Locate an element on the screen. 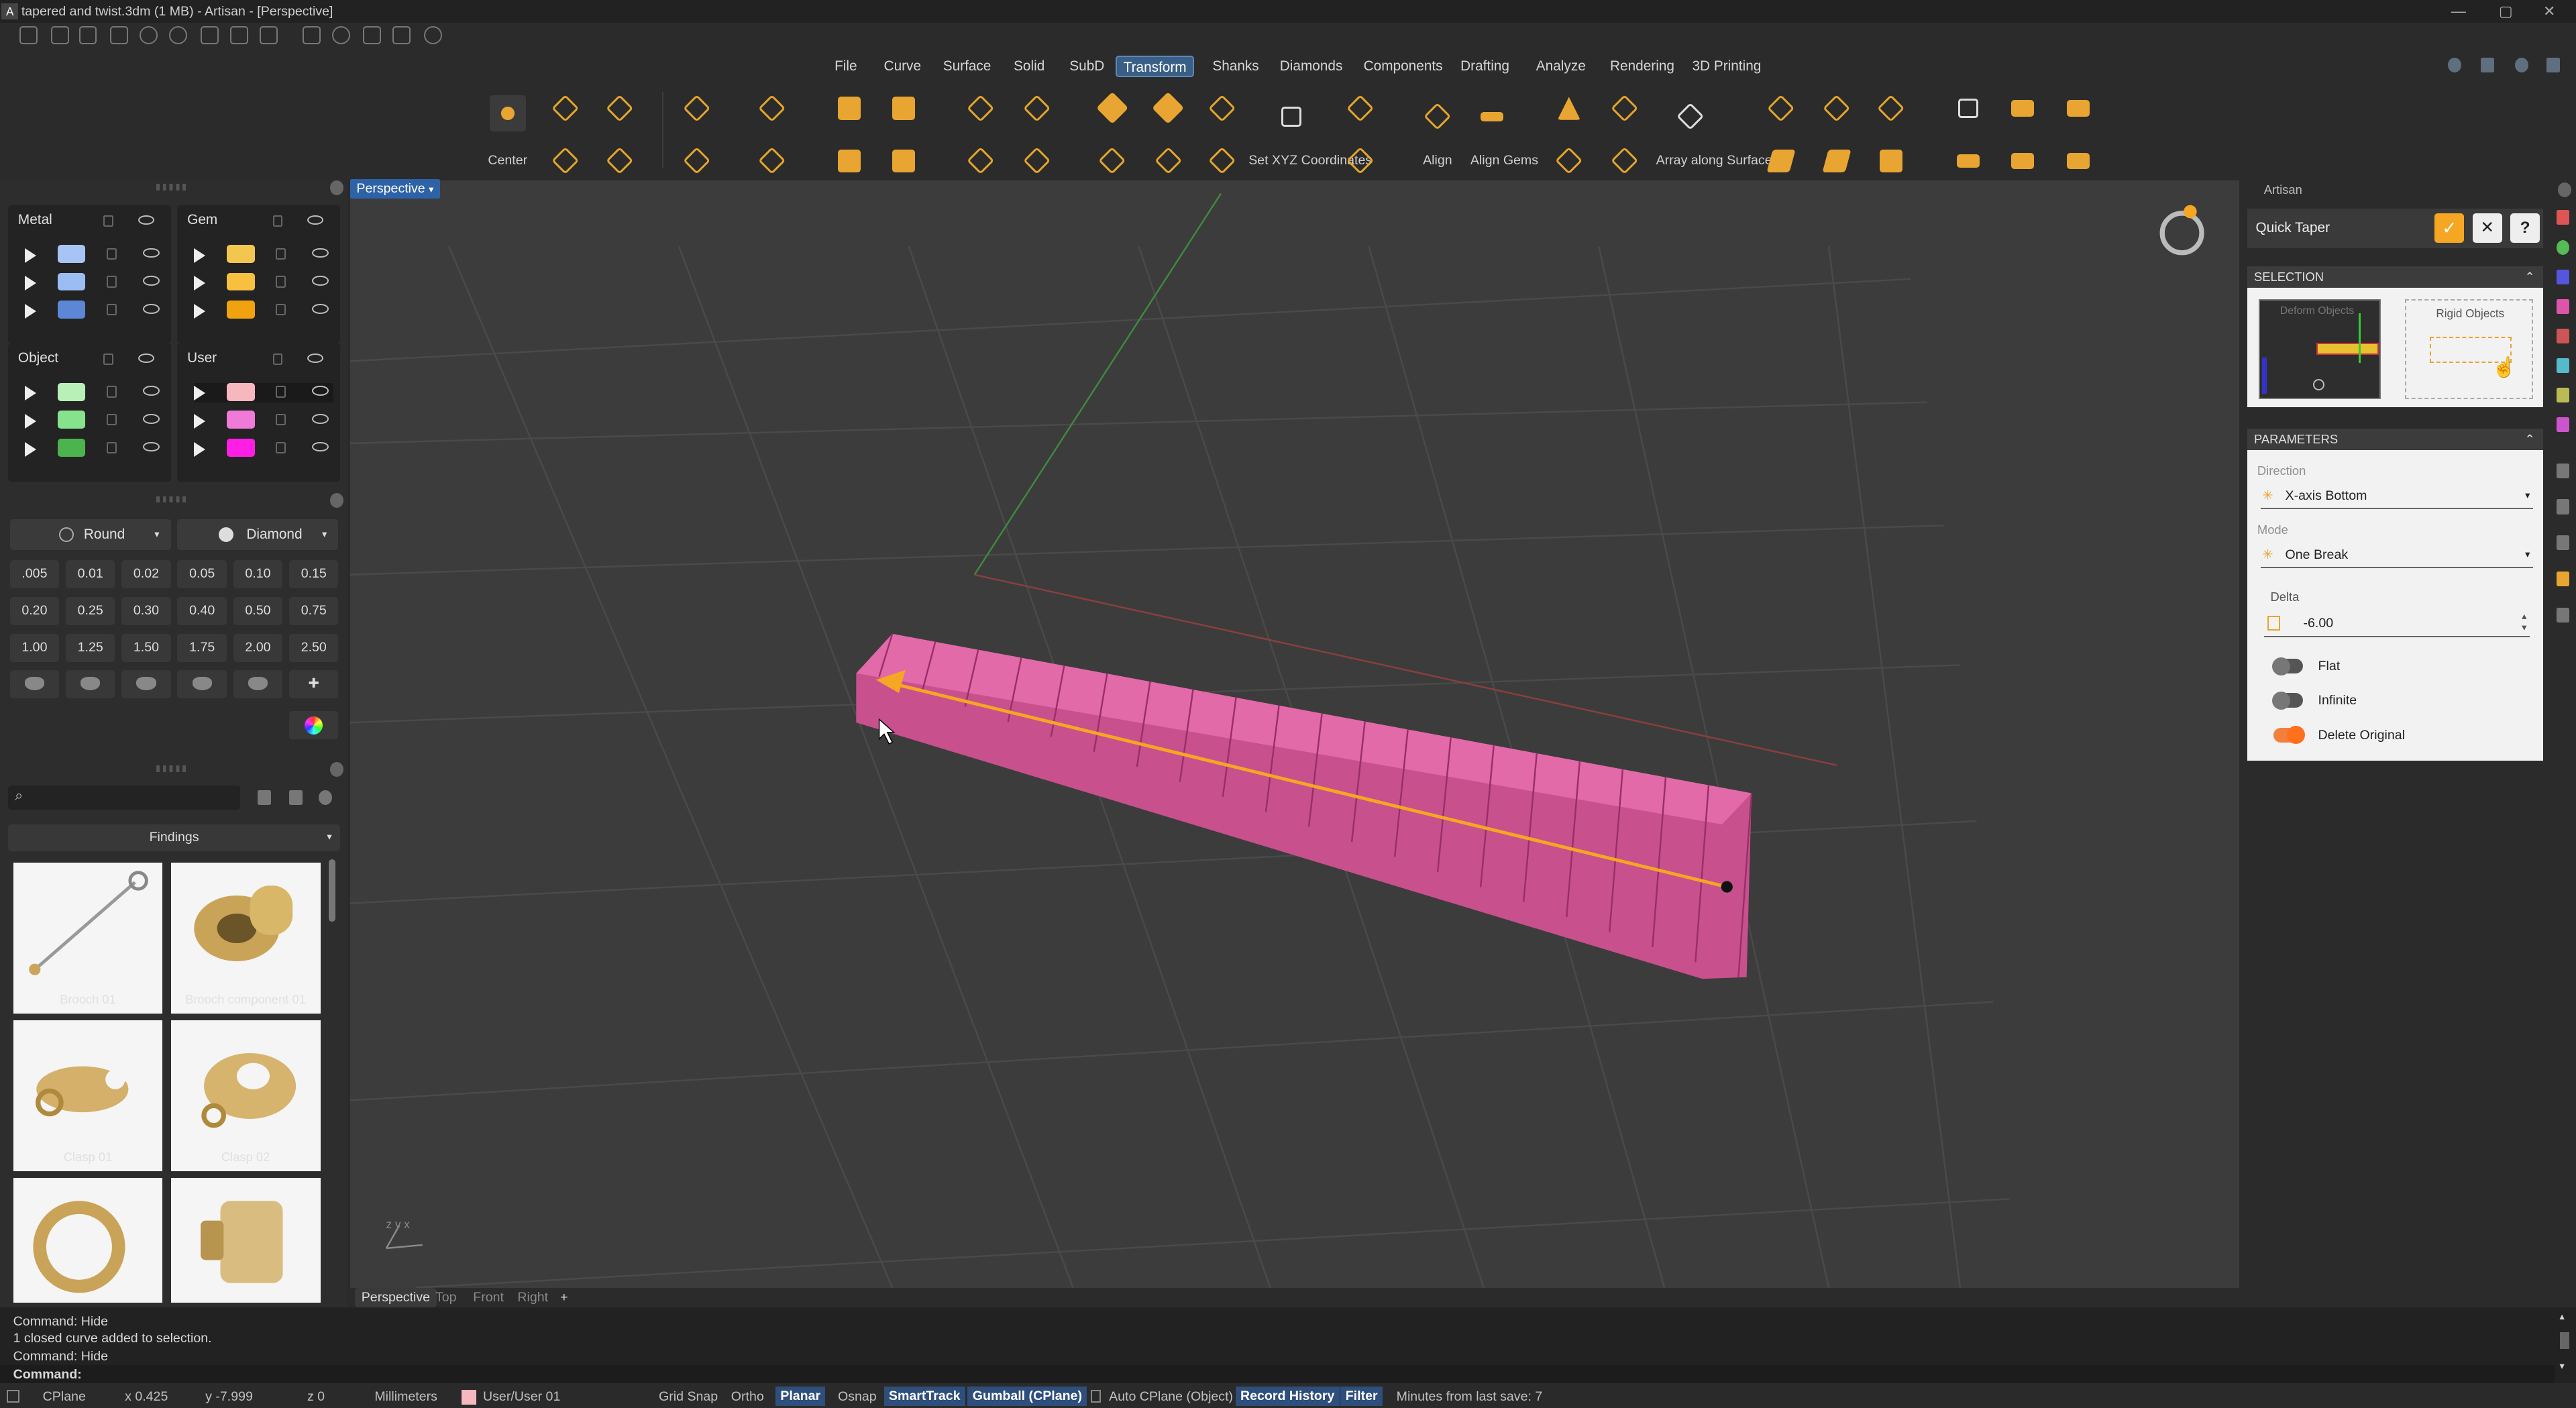 This screenshot has width=2576, height=1408. gem-on-surface-icon is located at coordinates (1569, 109).